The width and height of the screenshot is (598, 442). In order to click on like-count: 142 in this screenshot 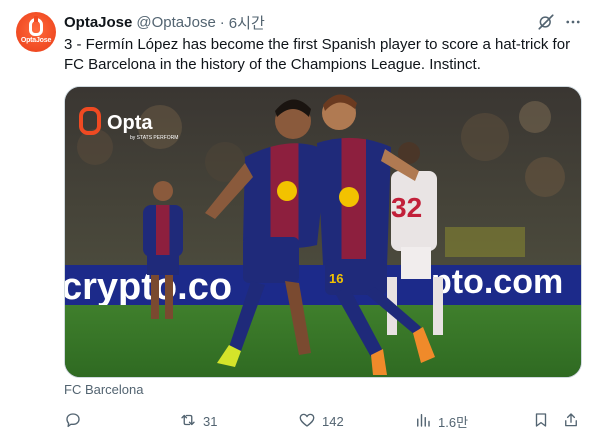, I will do `click(333, 421)`.